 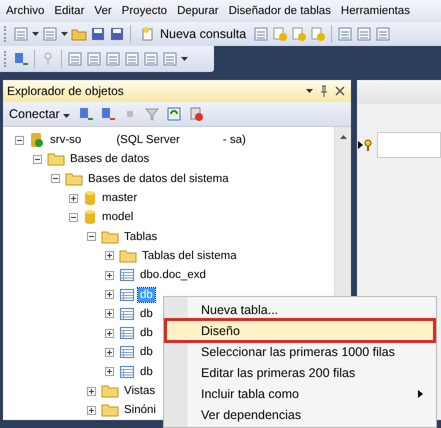 I want to click on menu-item: Archivo, so click(x=25, y=11).